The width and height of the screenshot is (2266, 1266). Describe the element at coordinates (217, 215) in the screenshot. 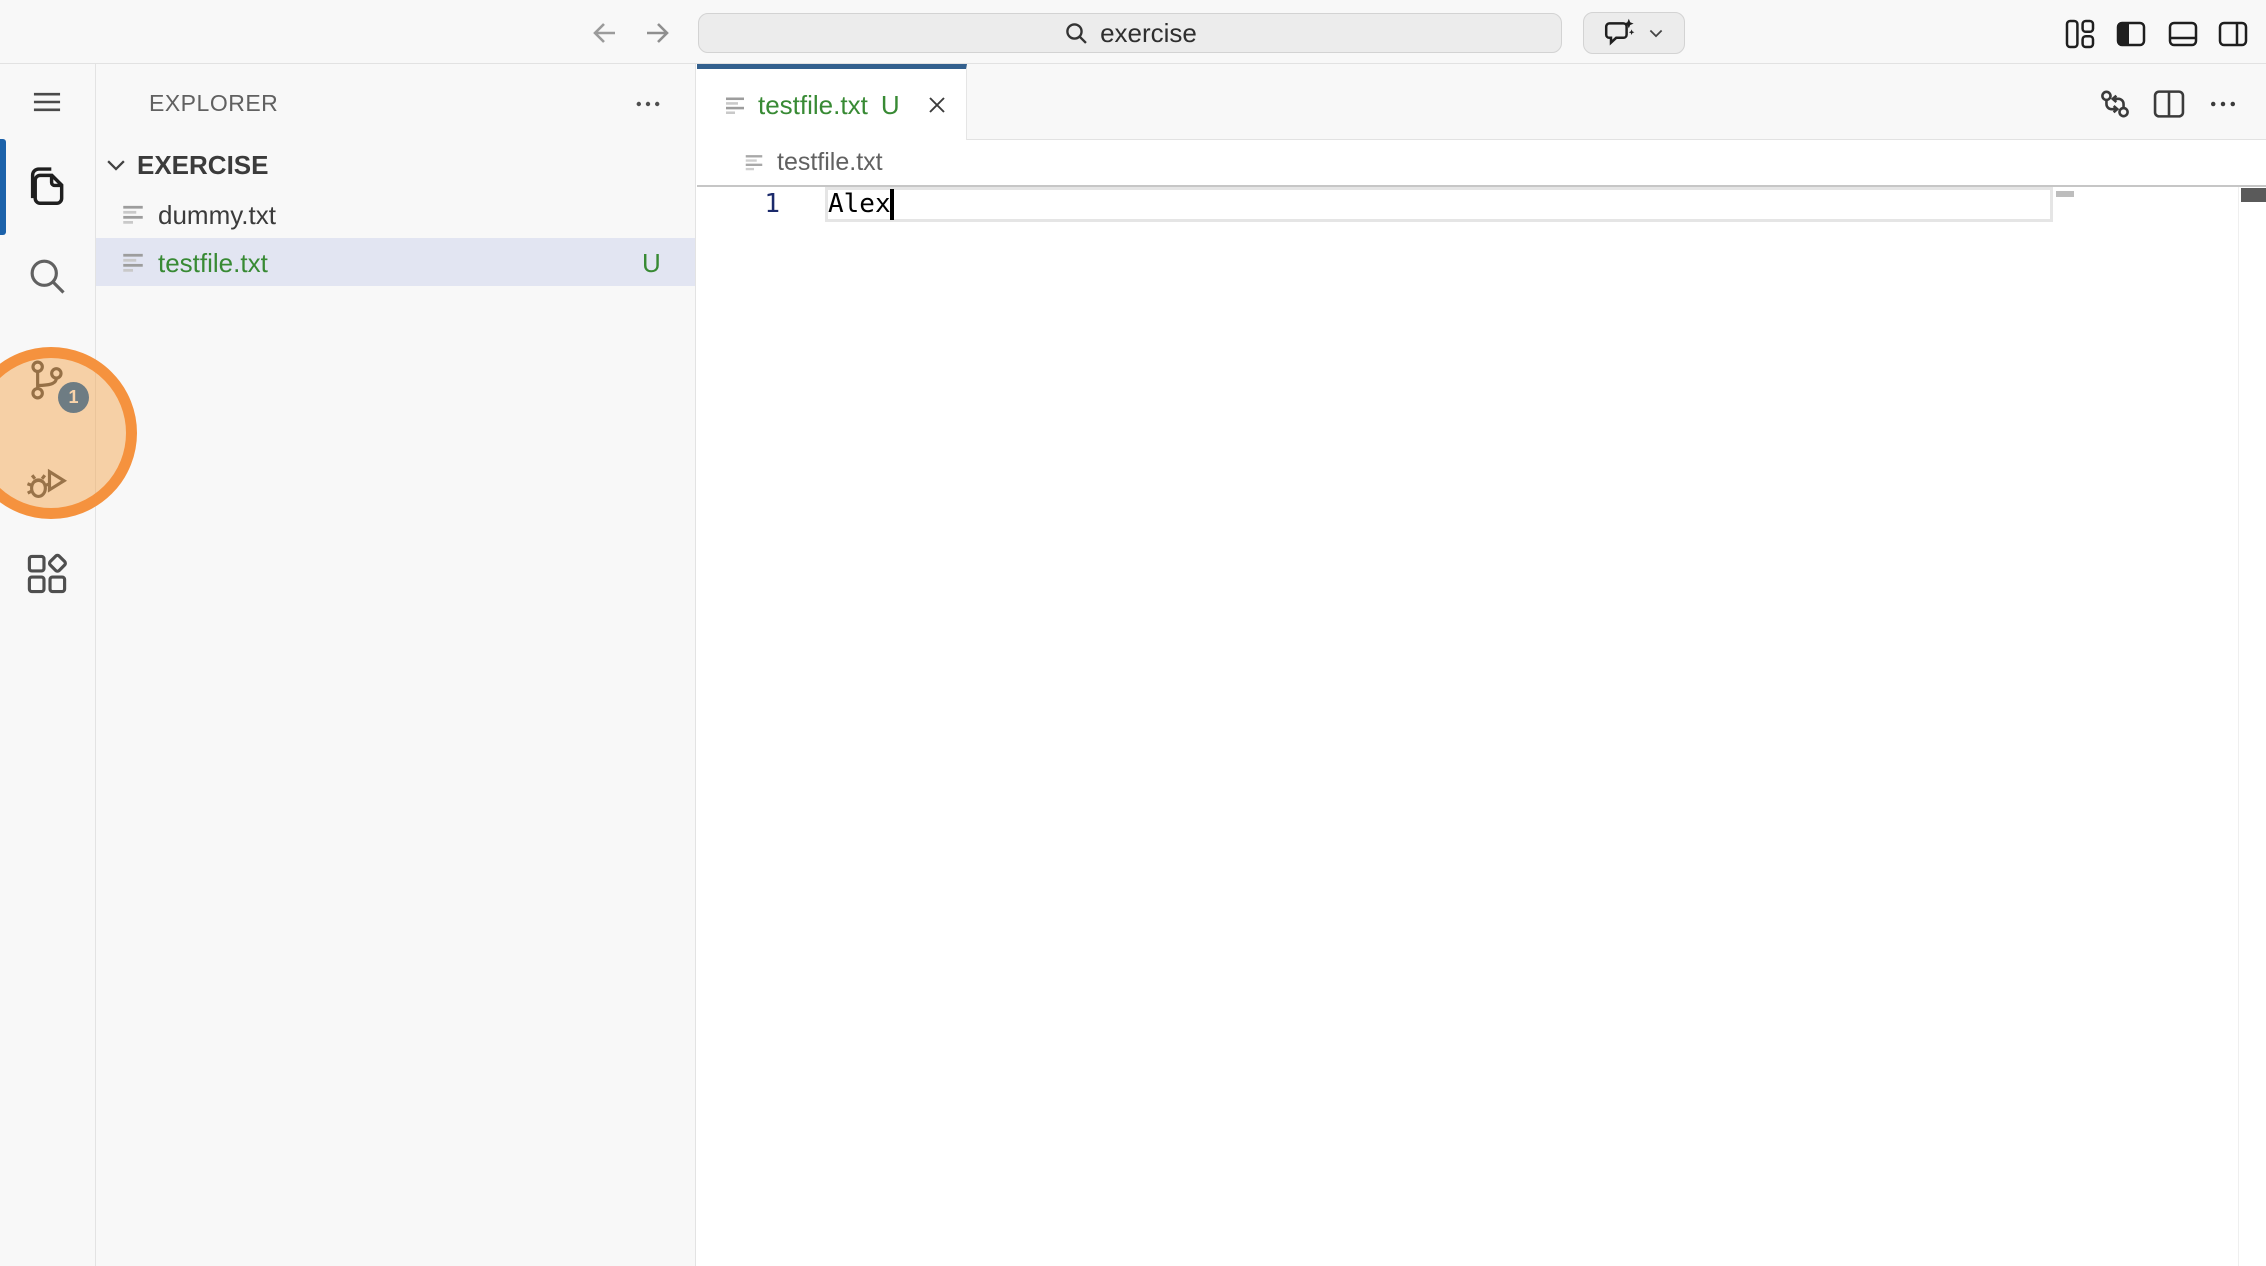

I see `file-name: dummy.txt` at that location.